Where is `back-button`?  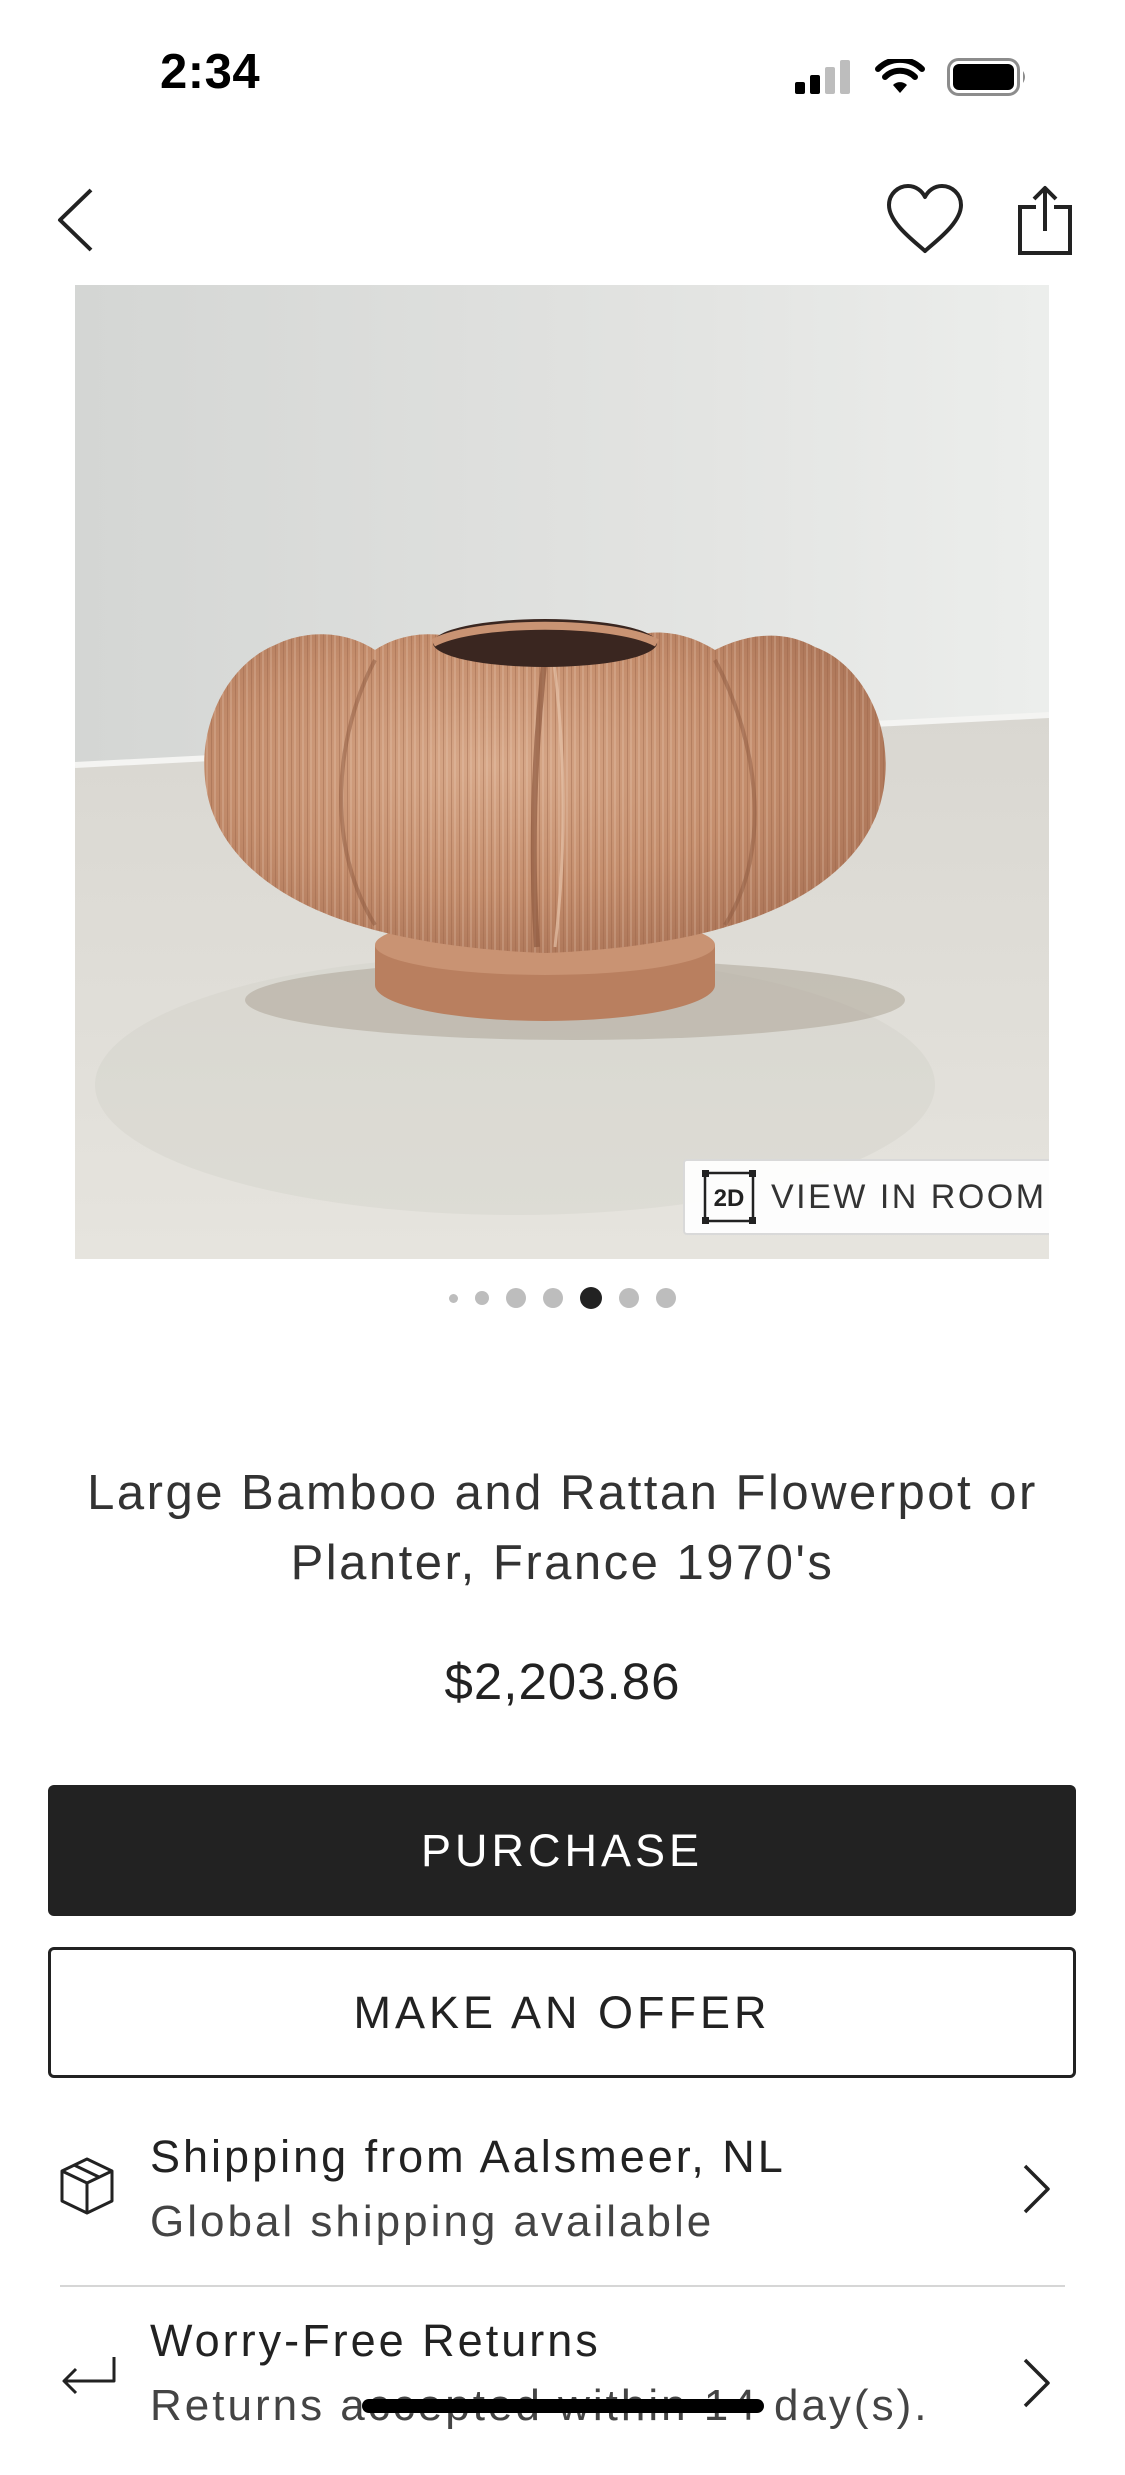 back-button is located at coordinates (75, 220).